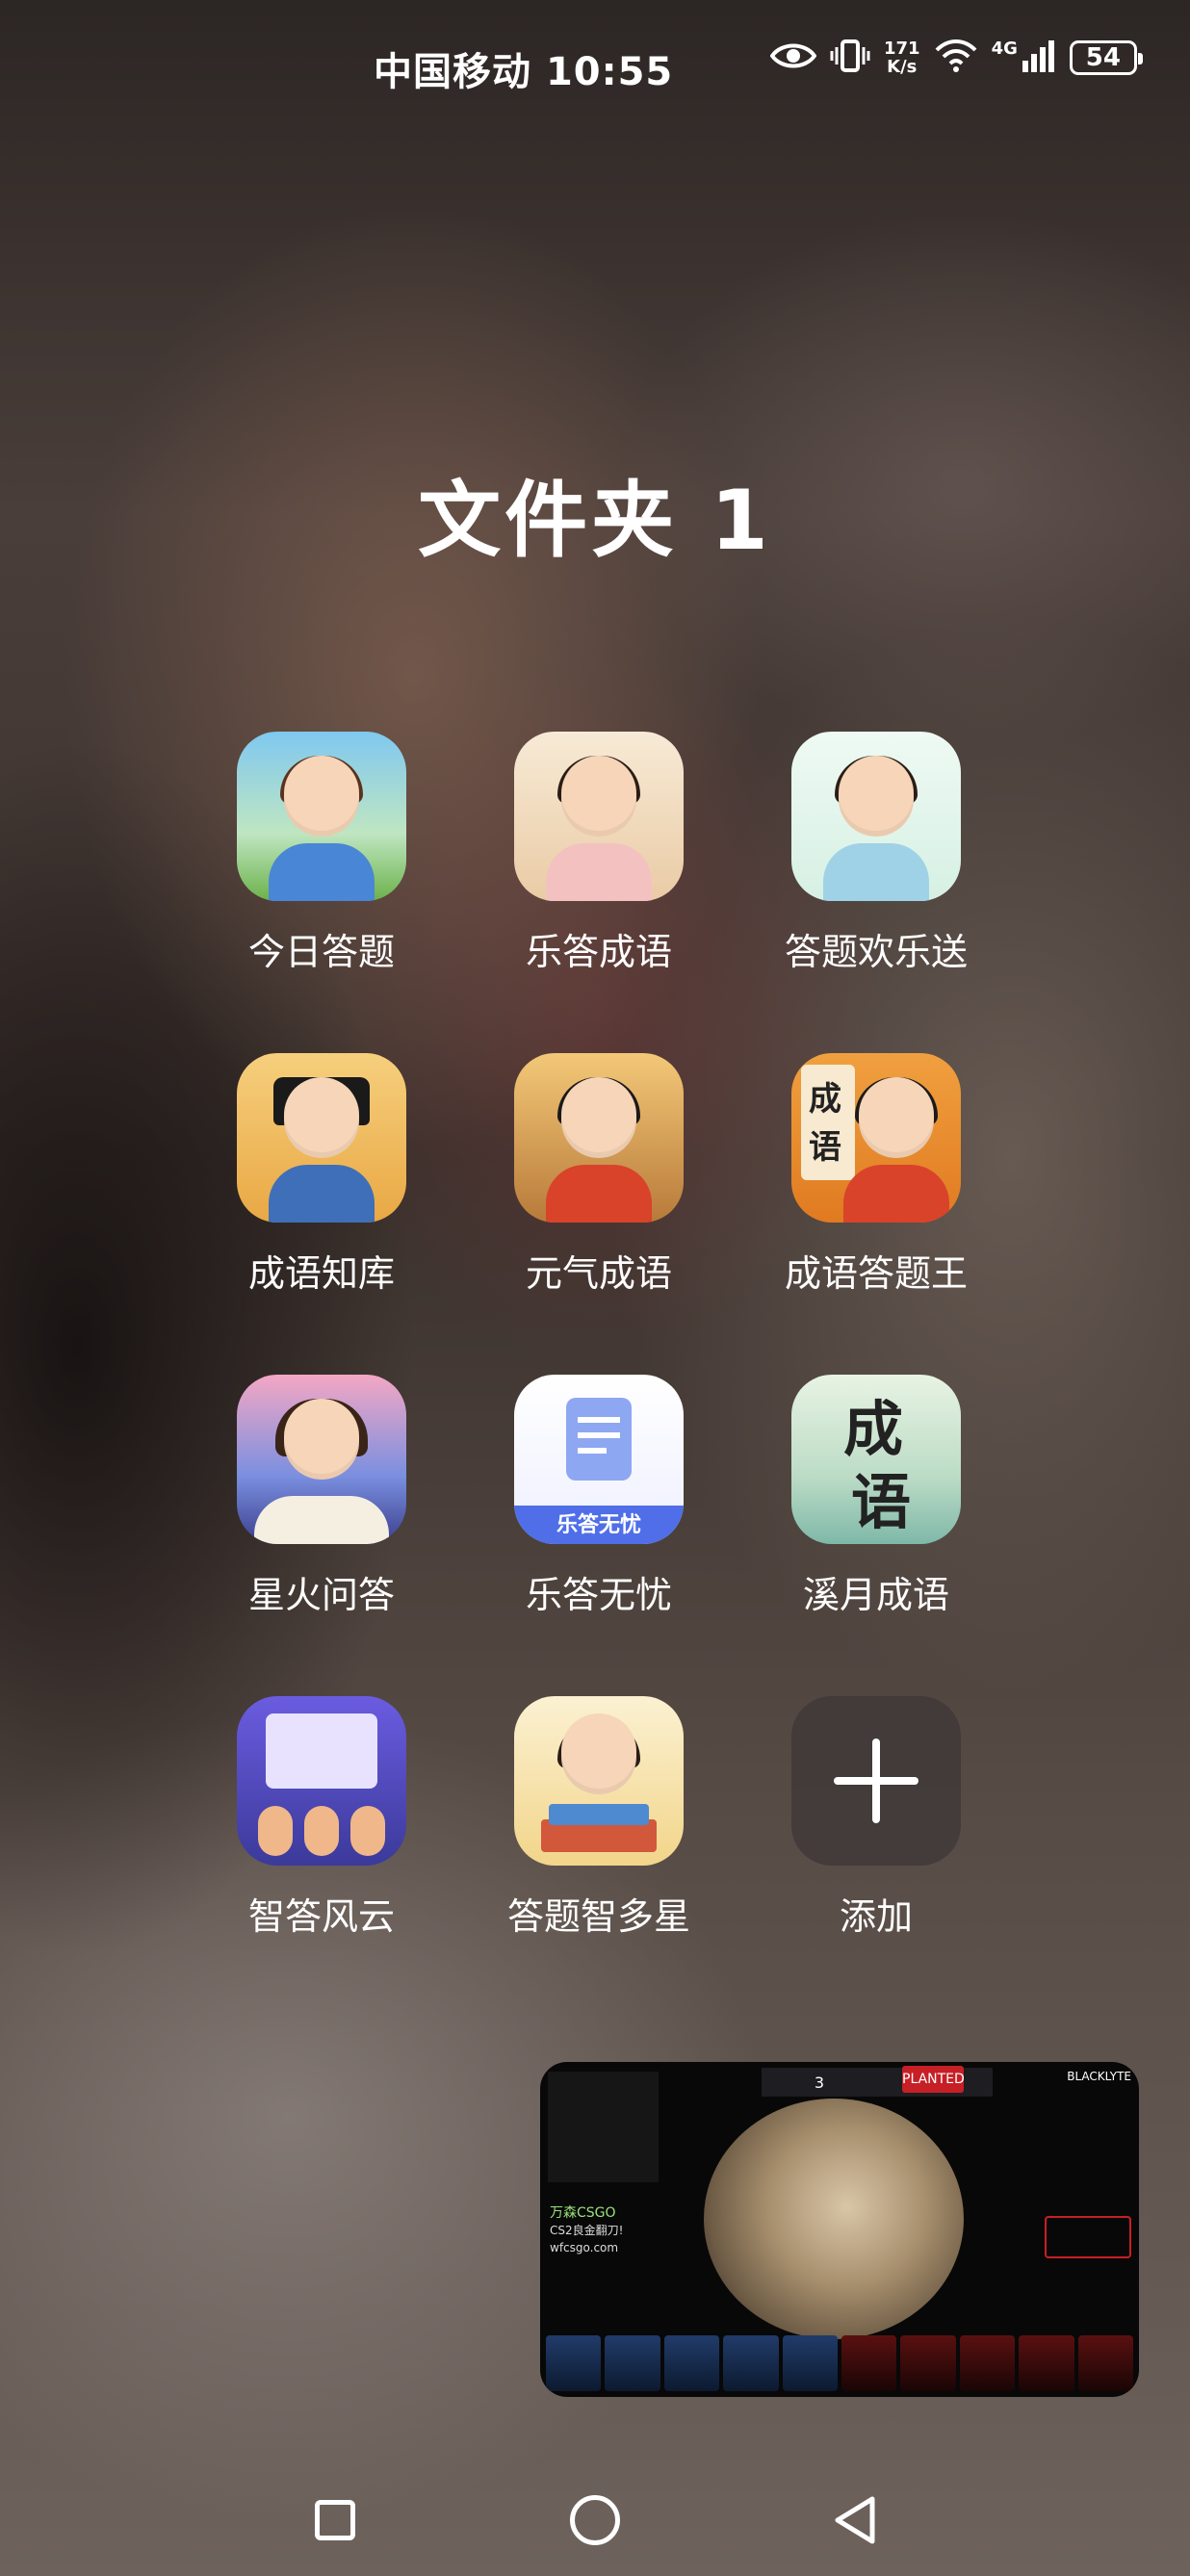 The image size is (1190, 2576). I want to click on app-label: 答题智多星, so click(598, 1916).